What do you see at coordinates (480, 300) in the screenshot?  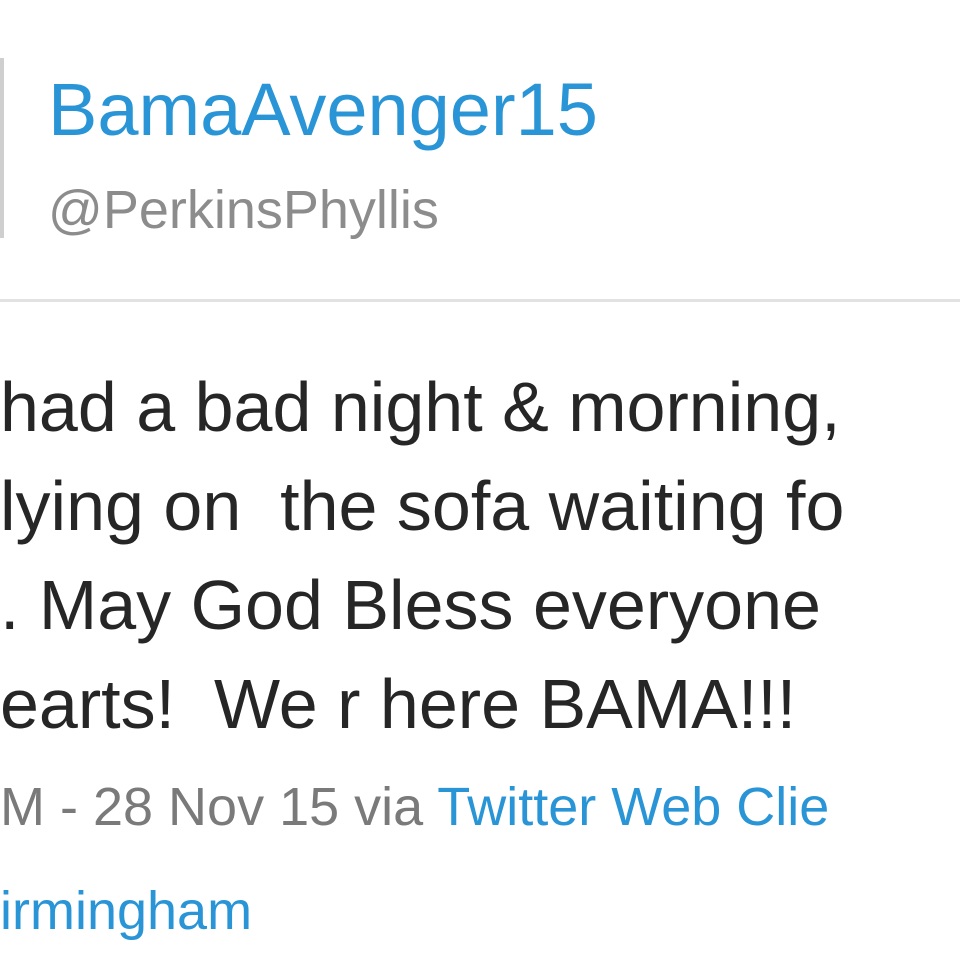 I see `divider` at bounding box center [480, 300].